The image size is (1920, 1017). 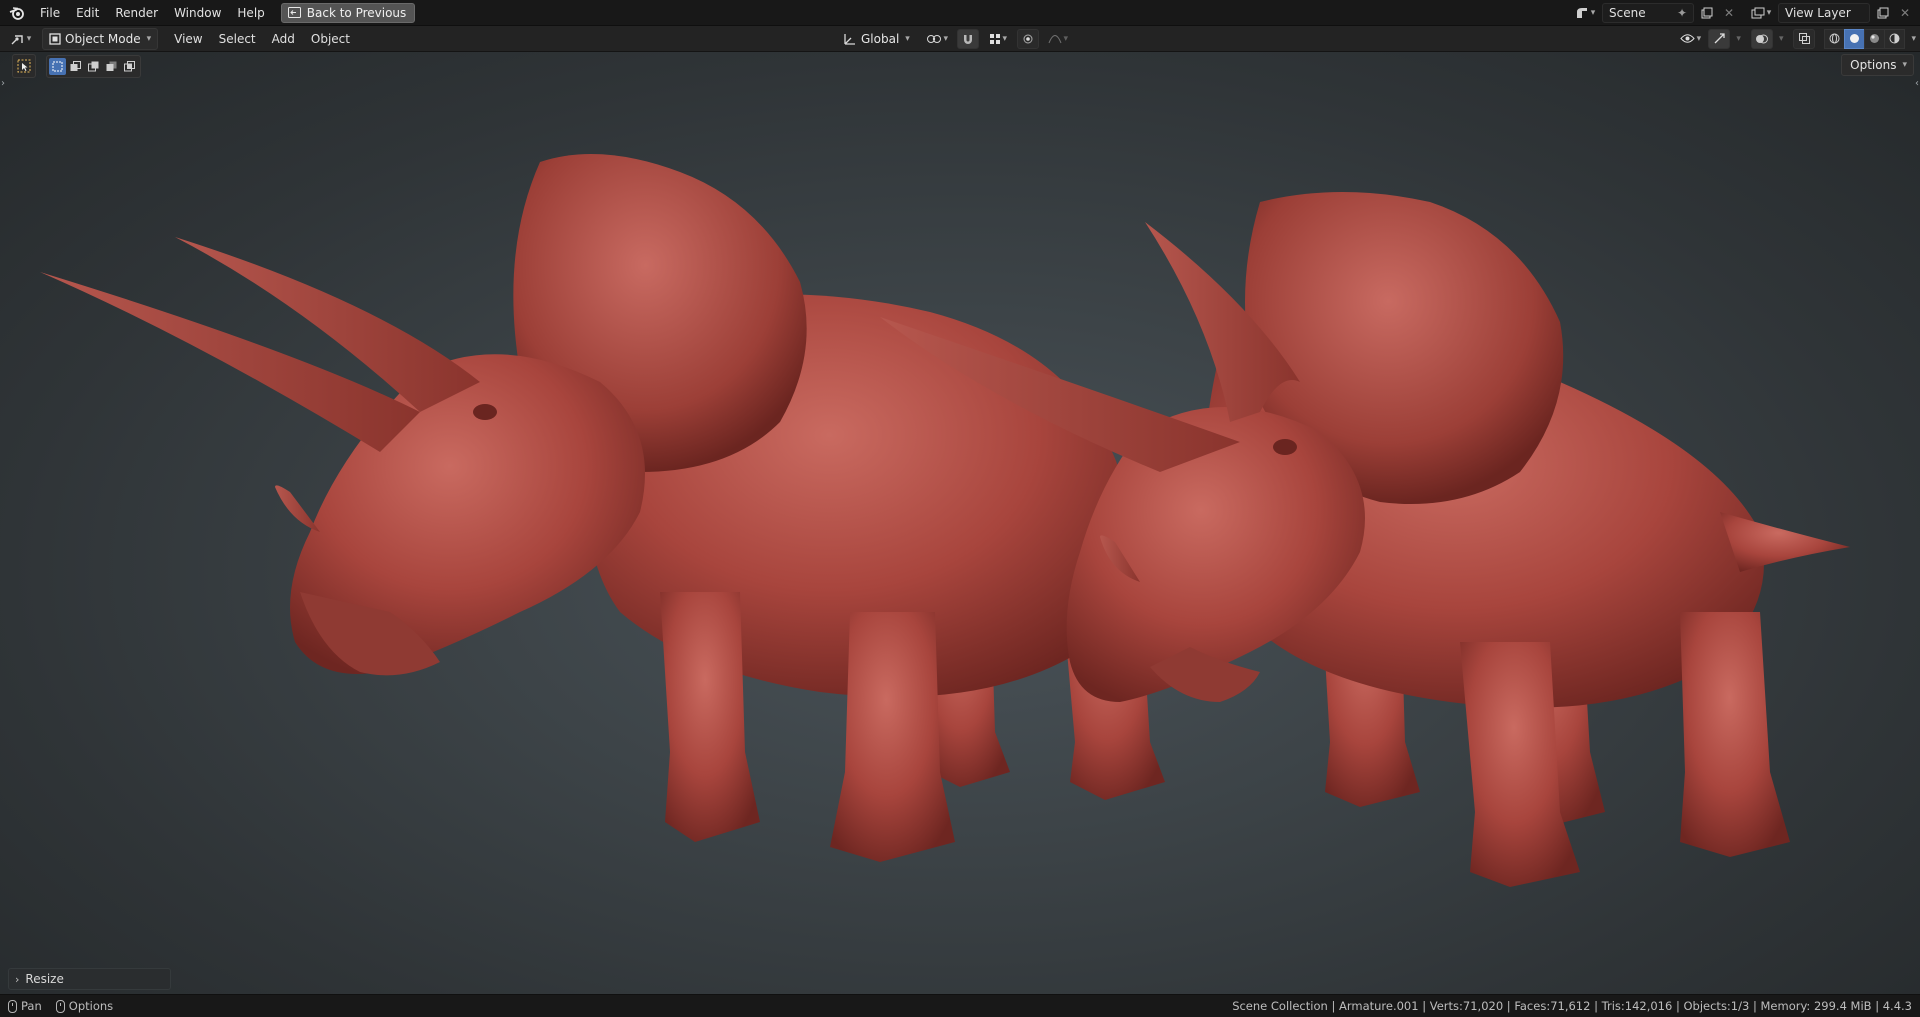 What do you see at coordinates (330, 39) in the screenshot?
I see `menu-object: Object` at bounding box center [330, 39].